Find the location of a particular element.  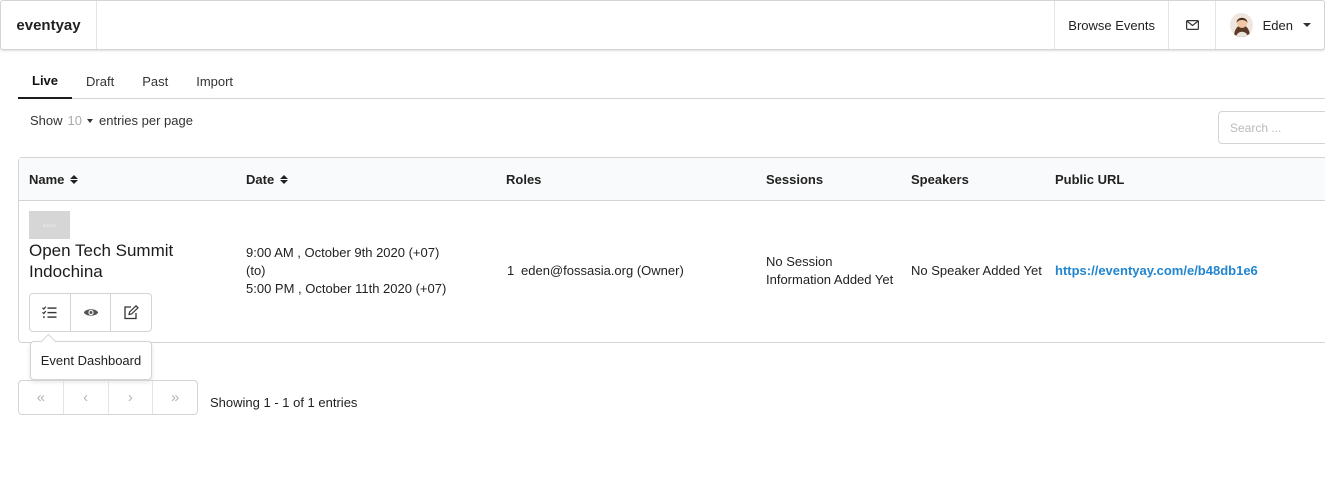

tab-draft: Draft is located at coordinates (100, 81).